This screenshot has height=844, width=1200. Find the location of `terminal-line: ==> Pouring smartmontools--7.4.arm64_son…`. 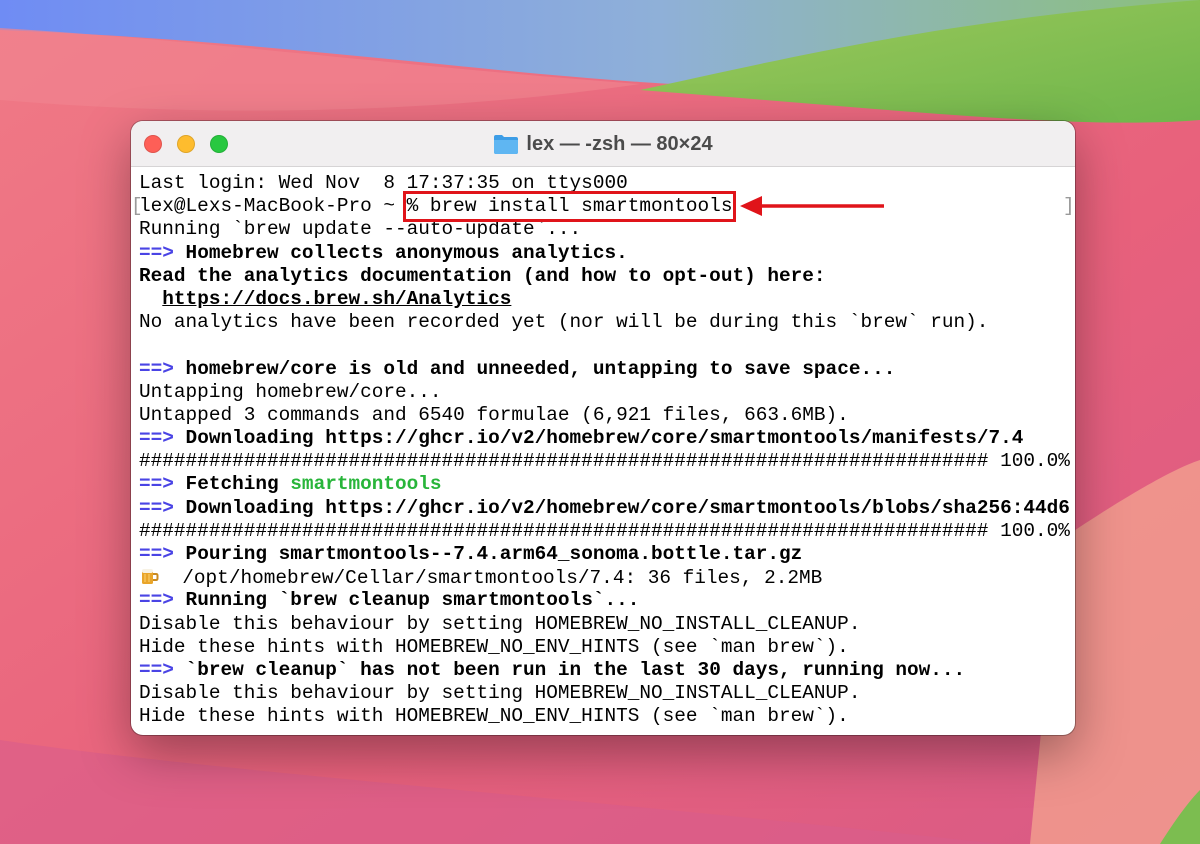

terminal-line: ==> Pouring smartmontools--7.4.arm64_son… is located at coordinates (604, 554).